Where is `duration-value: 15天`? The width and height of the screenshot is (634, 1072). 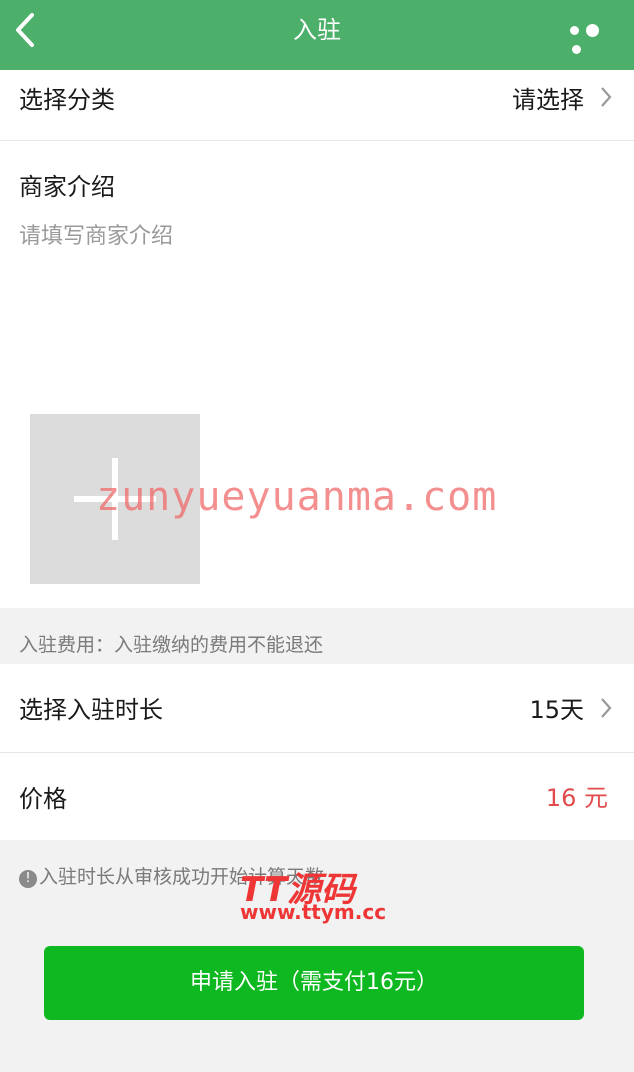 duration-value: 15天 is located at coordinates (556, 710).